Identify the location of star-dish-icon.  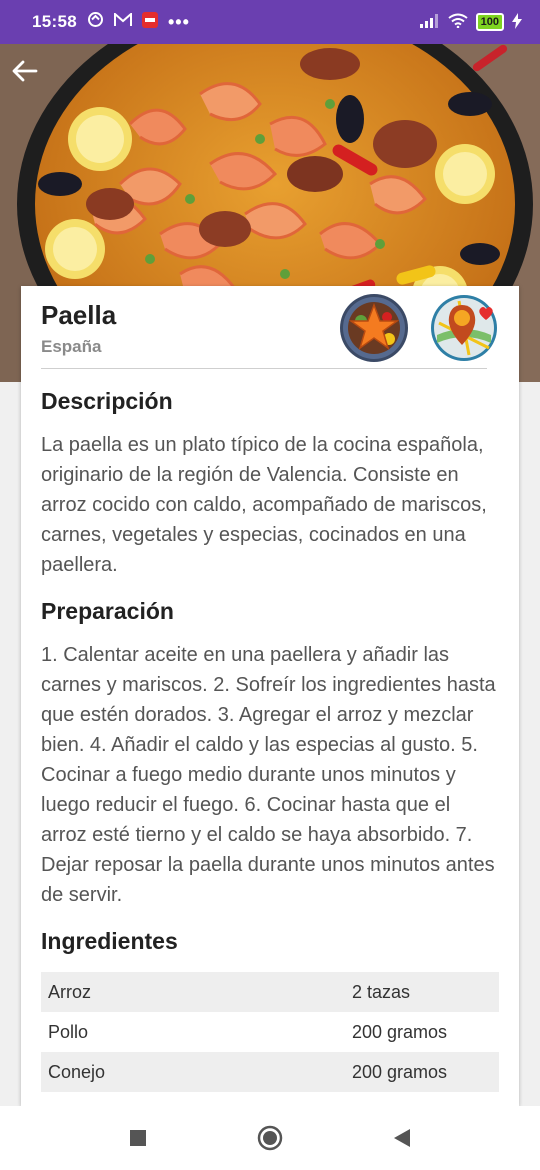
(374, 328).